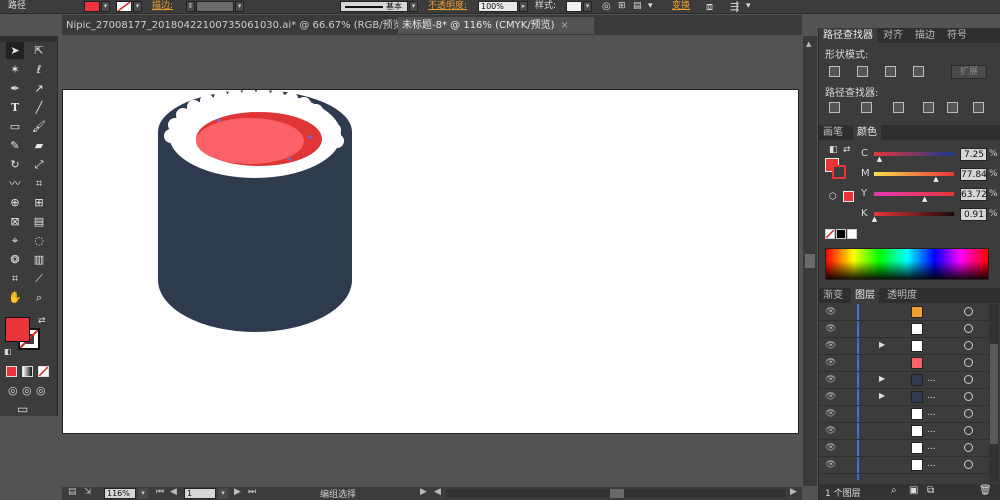 The image size is (1000, 500). Describe the element at coordinates (913, 490) in the screenshot. I see `clipping-mask-icon: ▣` at that location.